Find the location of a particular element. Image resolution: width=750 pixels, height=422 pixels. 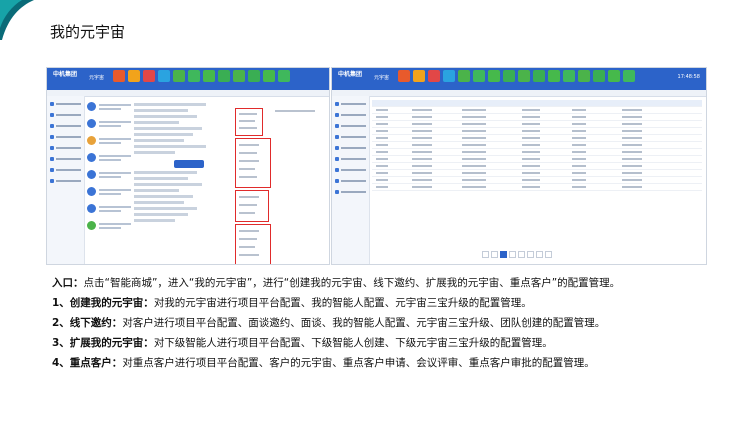

app-topbar: 中机集团 元宇宙 is located at coordinates (188, 79).